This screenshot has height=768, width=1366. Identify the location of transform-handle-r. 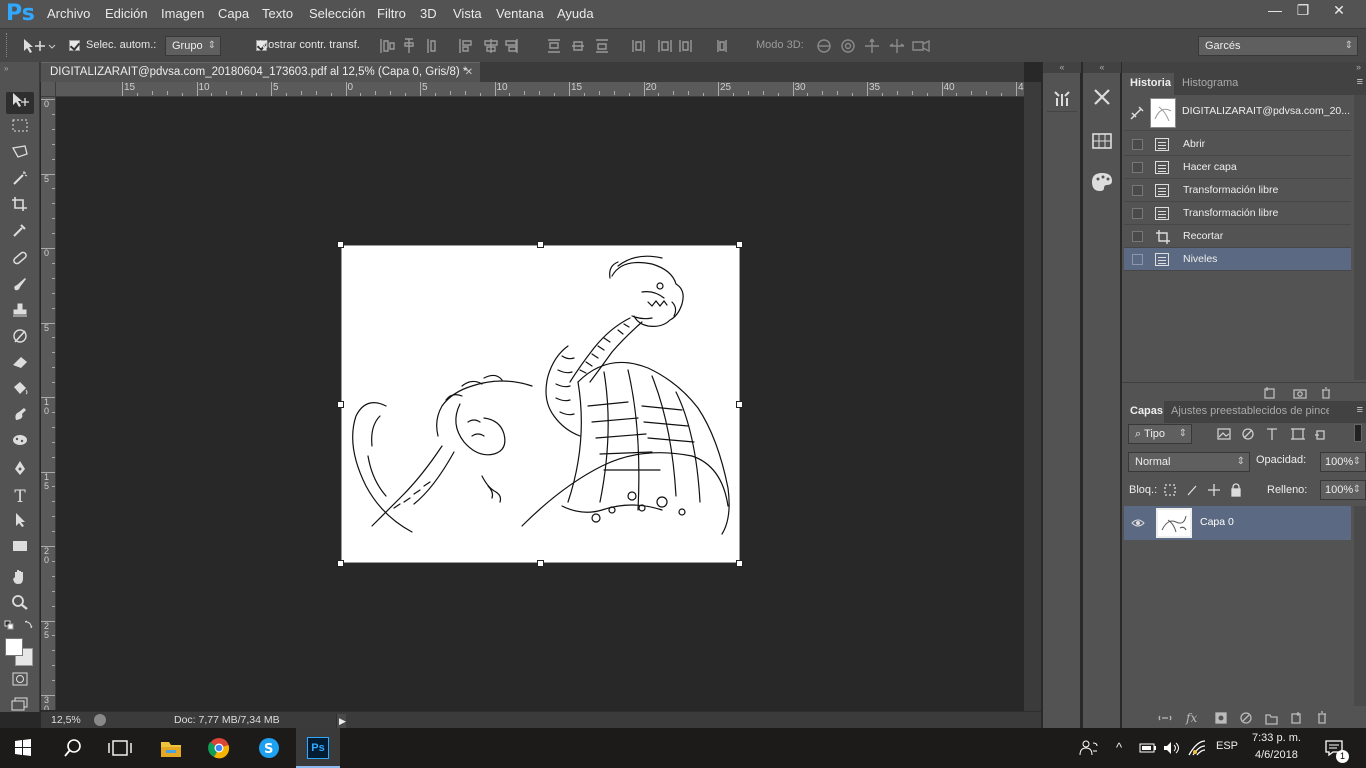
(739, 404).